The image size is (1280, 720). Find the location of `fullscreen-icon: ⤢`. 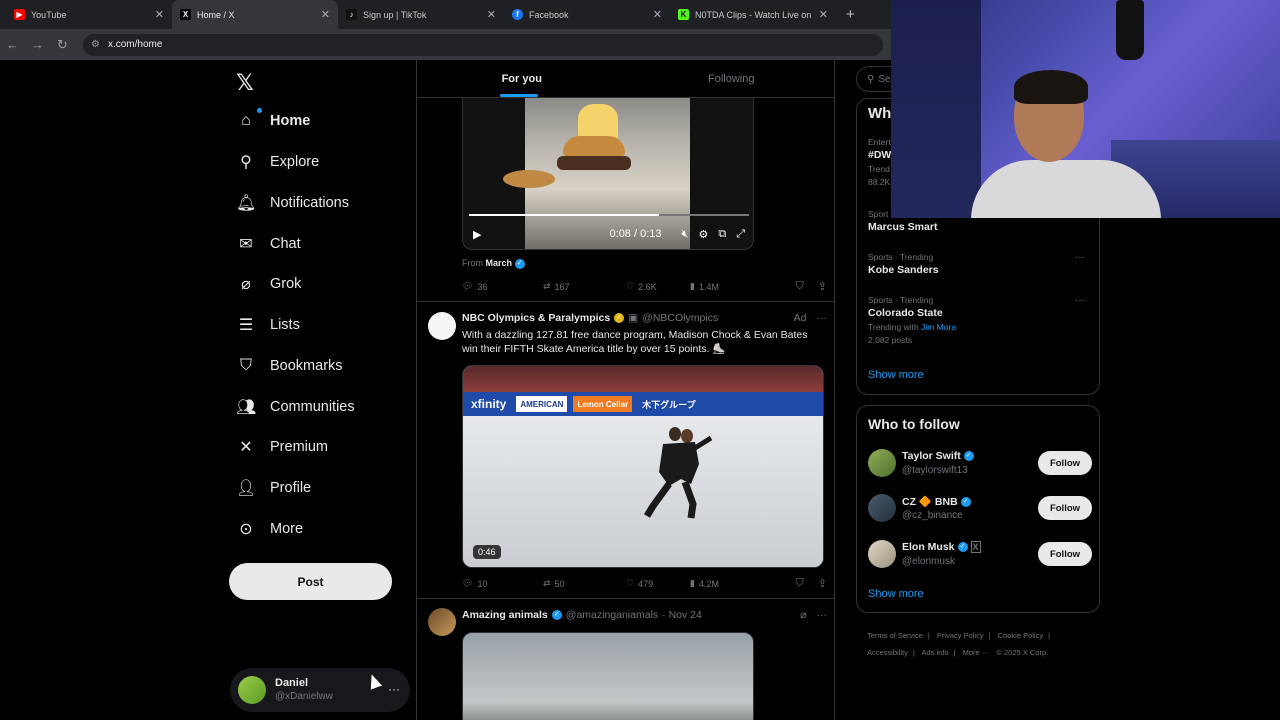

fullscreen-icon: ⤢ is located at coordinates (740, 234).